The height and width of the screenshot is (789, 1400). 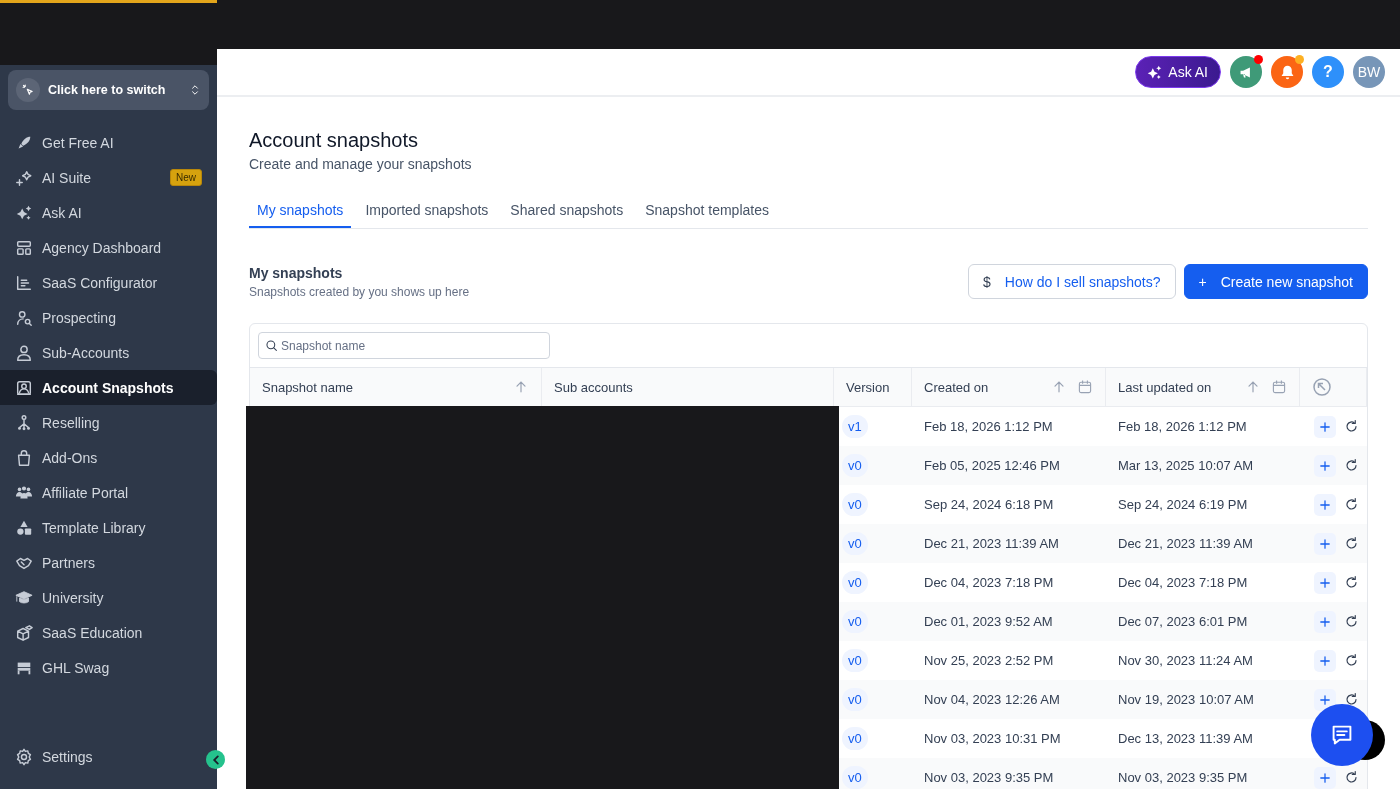 I want to click on section-title: My snapshots, so click(x=296, y=272).